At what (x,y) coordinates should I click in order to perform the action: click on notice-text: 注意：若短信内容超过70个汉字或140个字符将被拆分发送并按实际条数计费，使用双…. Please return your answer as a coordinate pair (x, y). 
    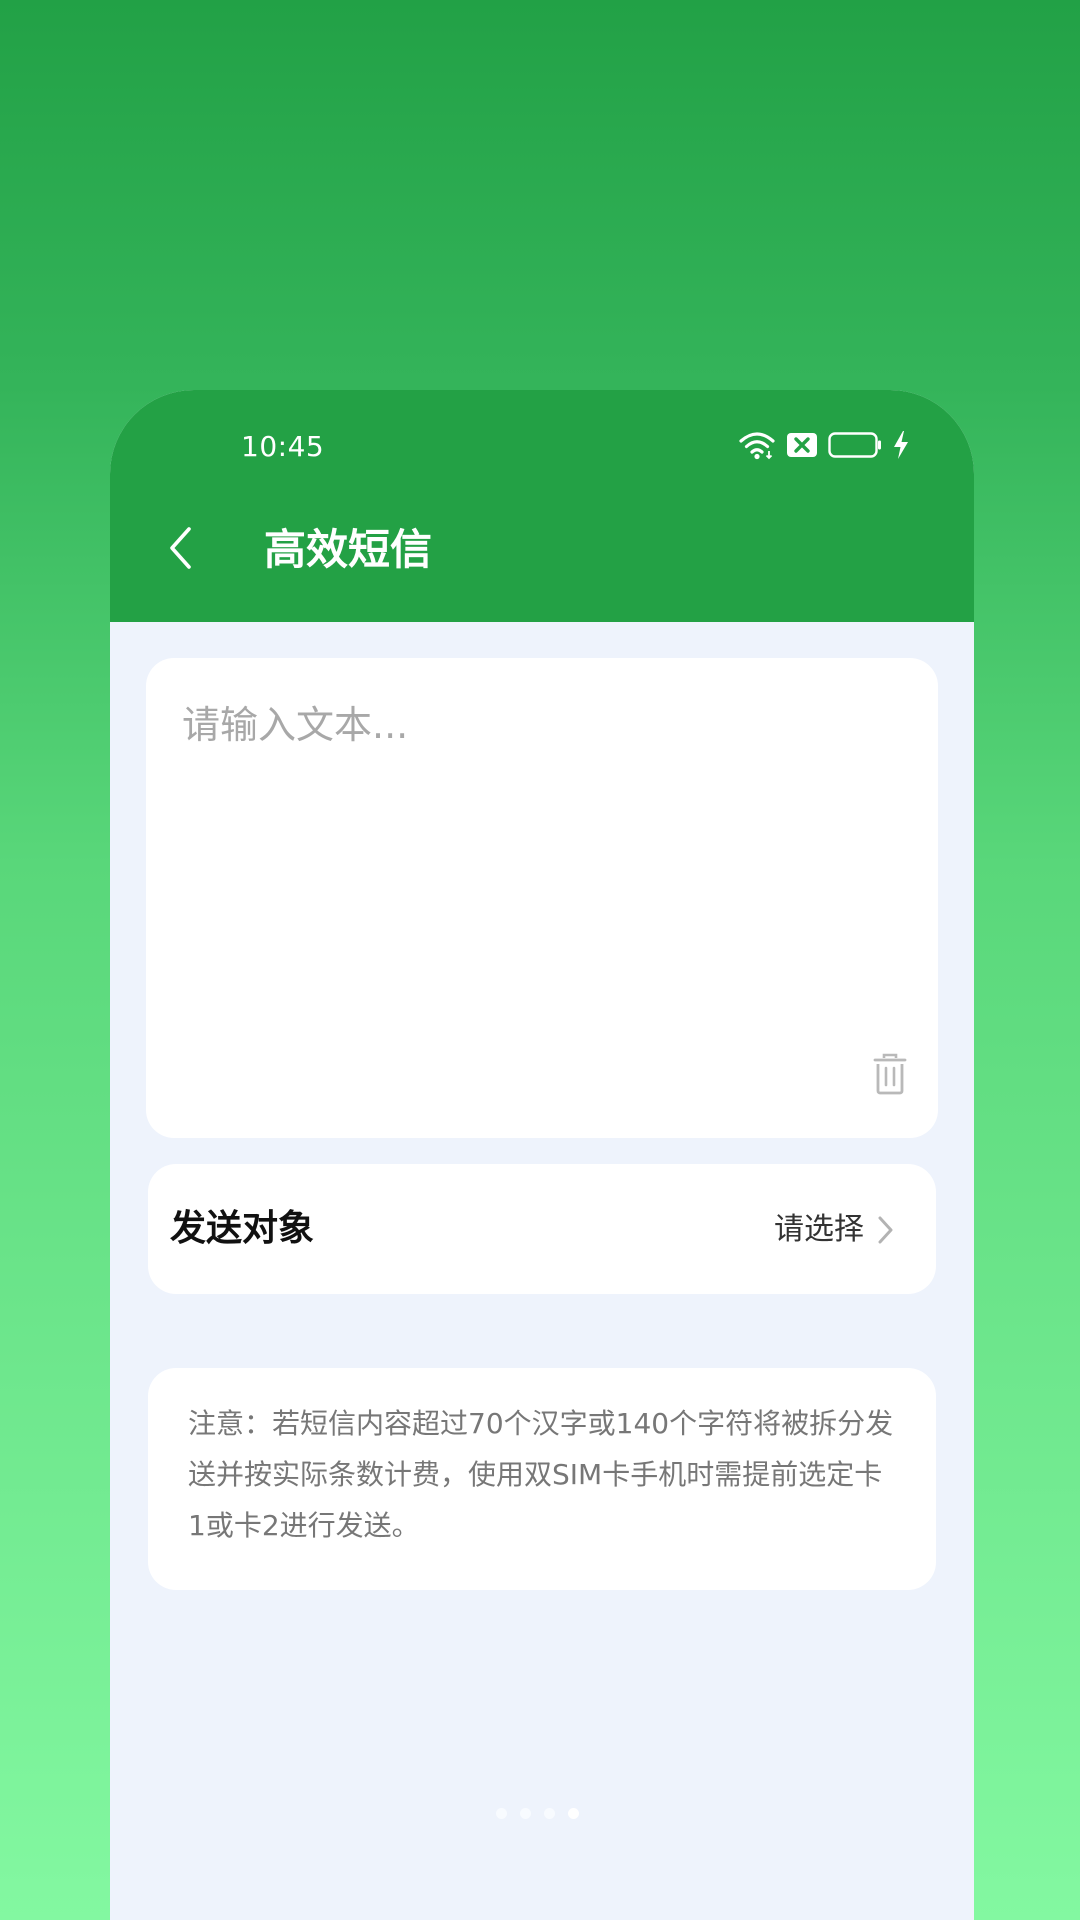
    Looking at the image, I should click on (541, 1474).